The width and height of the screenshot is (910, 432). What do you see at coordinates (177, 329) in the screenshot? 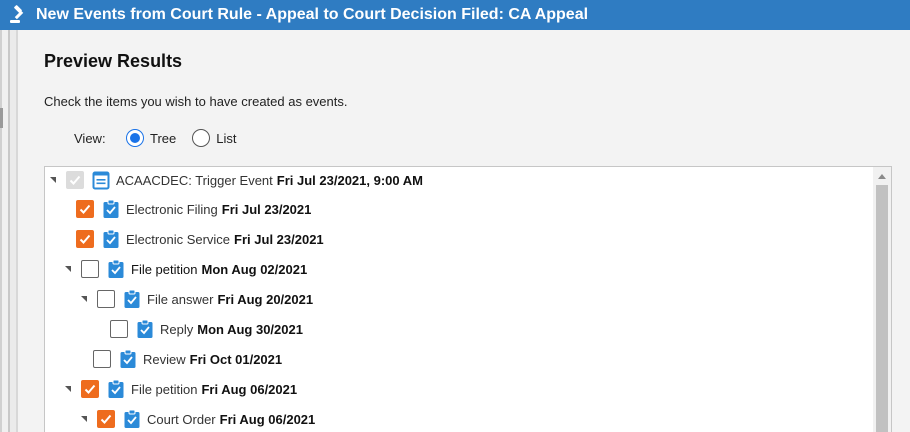
I see `item-label: Reply` at bounding box center [177, 329].